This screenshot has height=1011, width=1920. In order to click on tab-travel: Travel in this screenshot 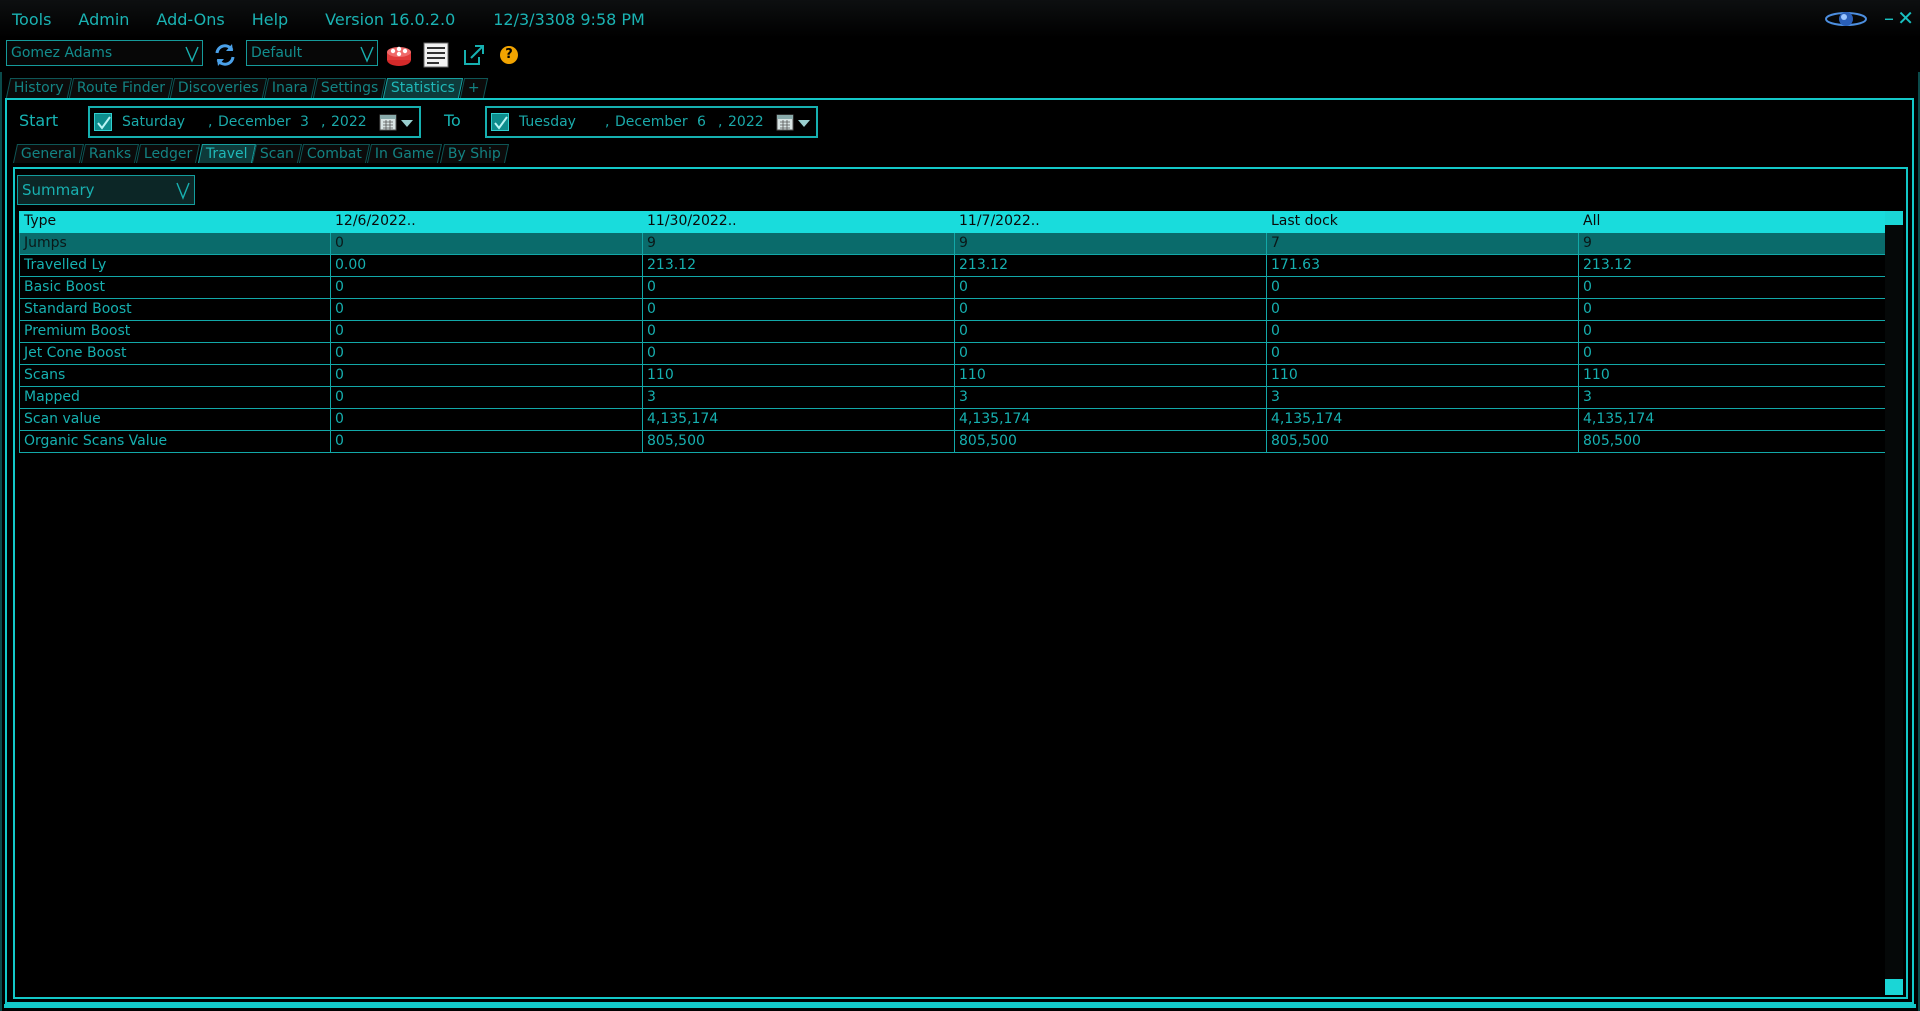, I will do `click(226, 153)`.